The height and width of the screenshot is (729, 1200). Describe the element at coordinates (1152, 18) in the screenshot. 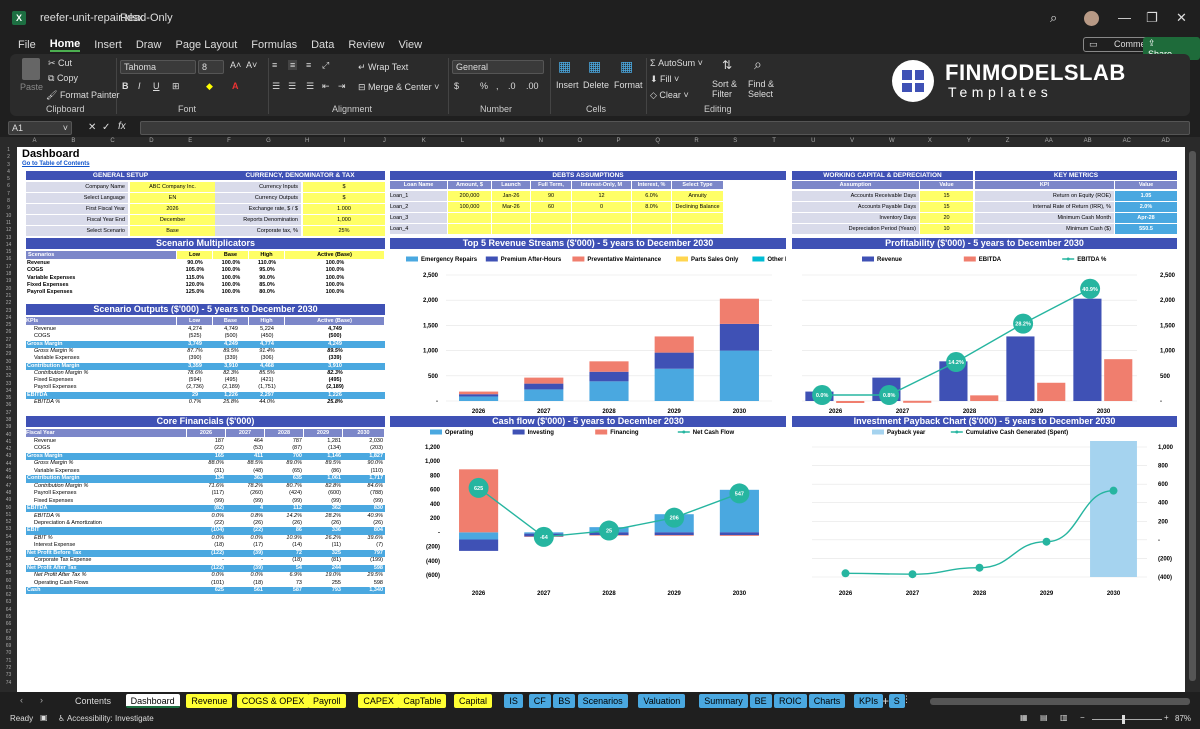

I see `restore-icon: ❐` at that location.